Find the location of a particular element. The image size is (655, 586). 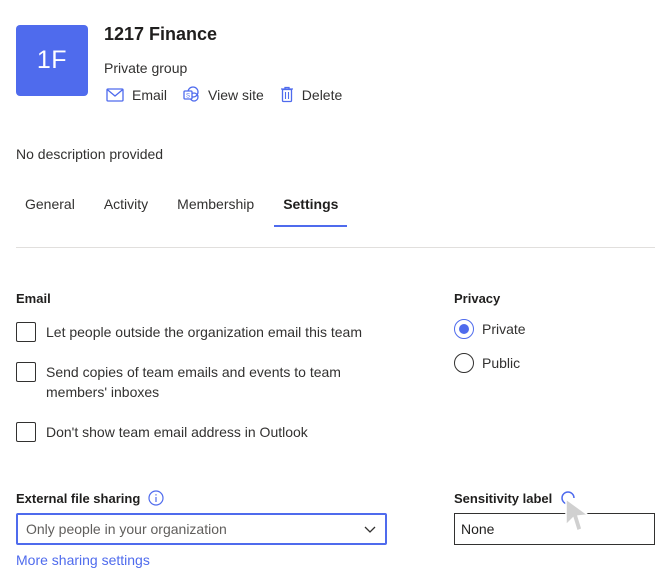

sensitivity-selected: None is located at coordinates (478, 529).